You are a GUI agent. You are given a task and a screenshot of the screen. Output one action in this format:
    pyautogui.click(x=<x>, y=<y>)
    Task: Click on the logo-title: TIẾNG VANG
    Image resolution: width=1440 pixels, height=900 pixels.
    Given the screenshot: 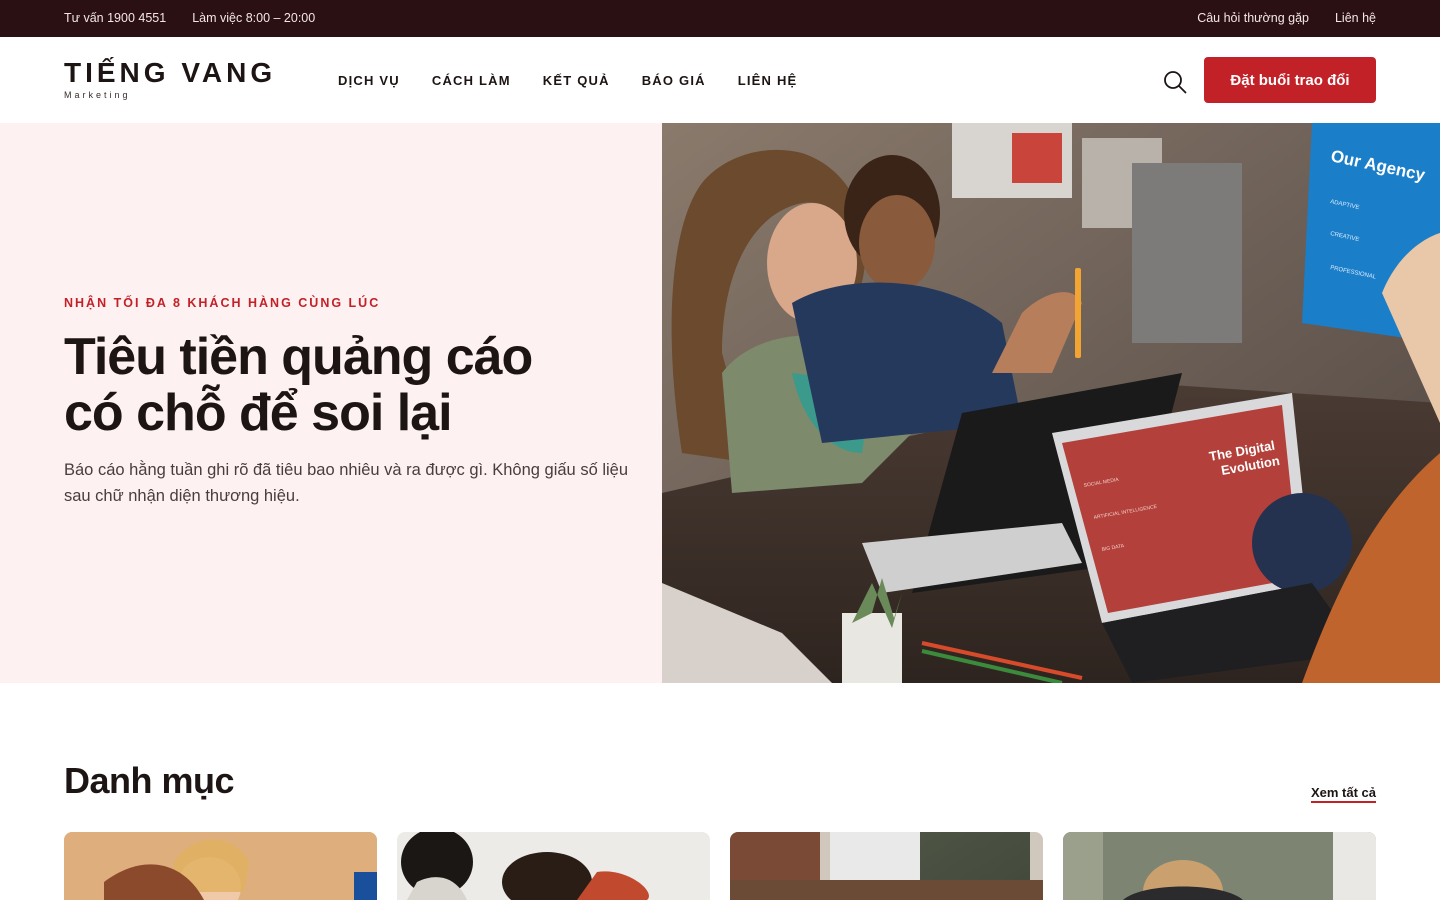 What is the action you would take?
    pyautogui.click(x=170, y=72)
    